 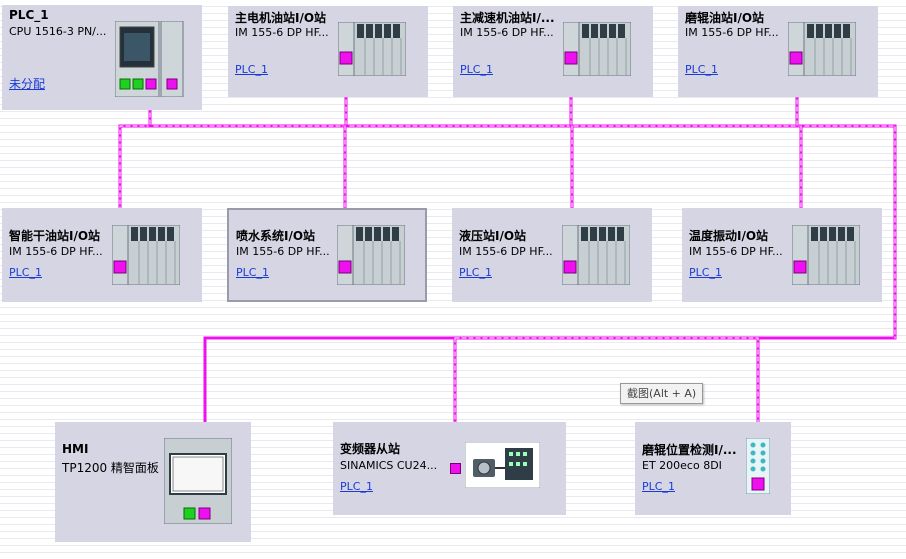 What do you see at coordinates (276, 236) in the screenshot?
I see `device-name: 喷水系统I/O站` at bounding box center [276, 236].